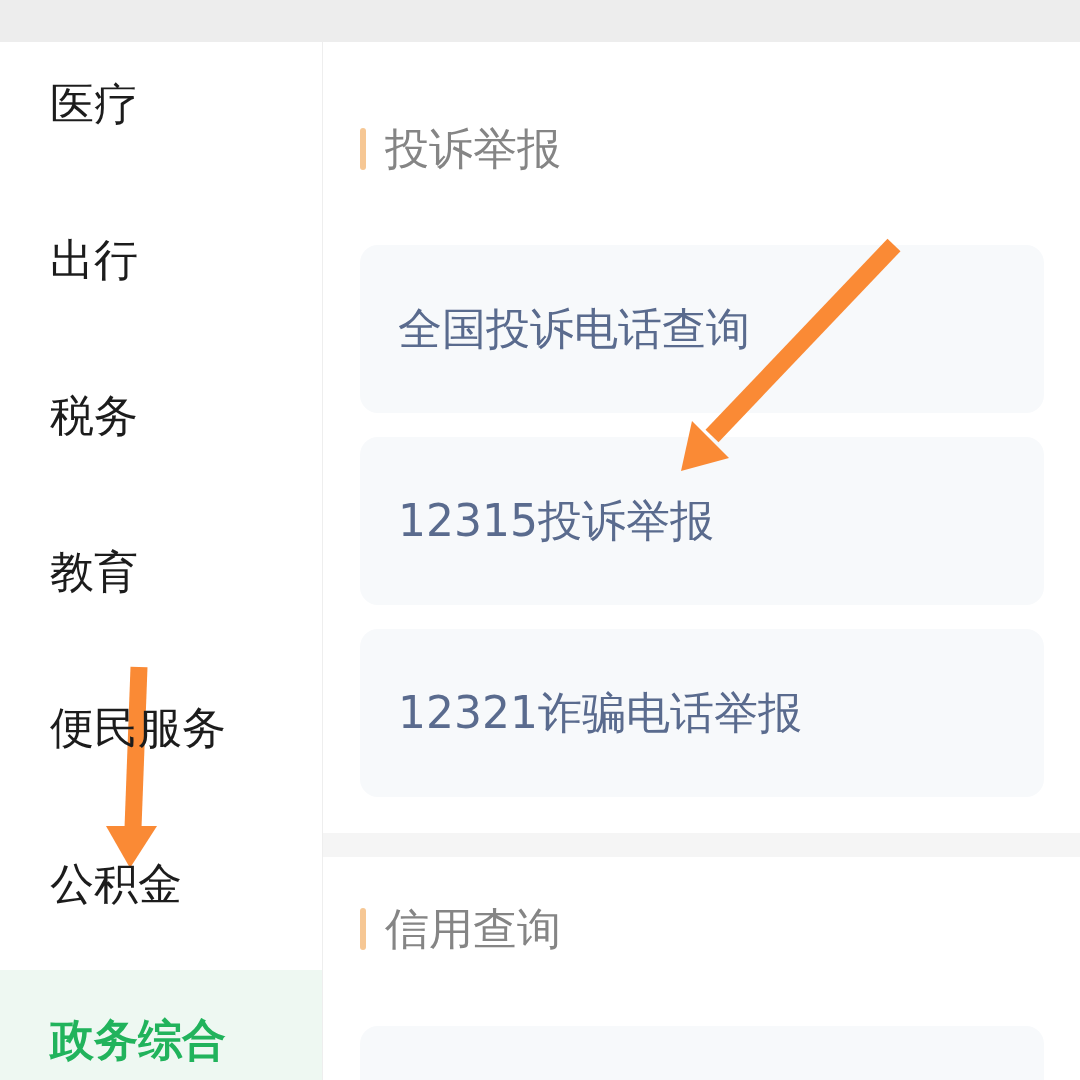 The height and width of the screenshot is (1080, 1080). What do you see at coordinates (161, 116) in the screenshot?
I see `sidebar-item: 医疗` at bounding box center [161, 116].